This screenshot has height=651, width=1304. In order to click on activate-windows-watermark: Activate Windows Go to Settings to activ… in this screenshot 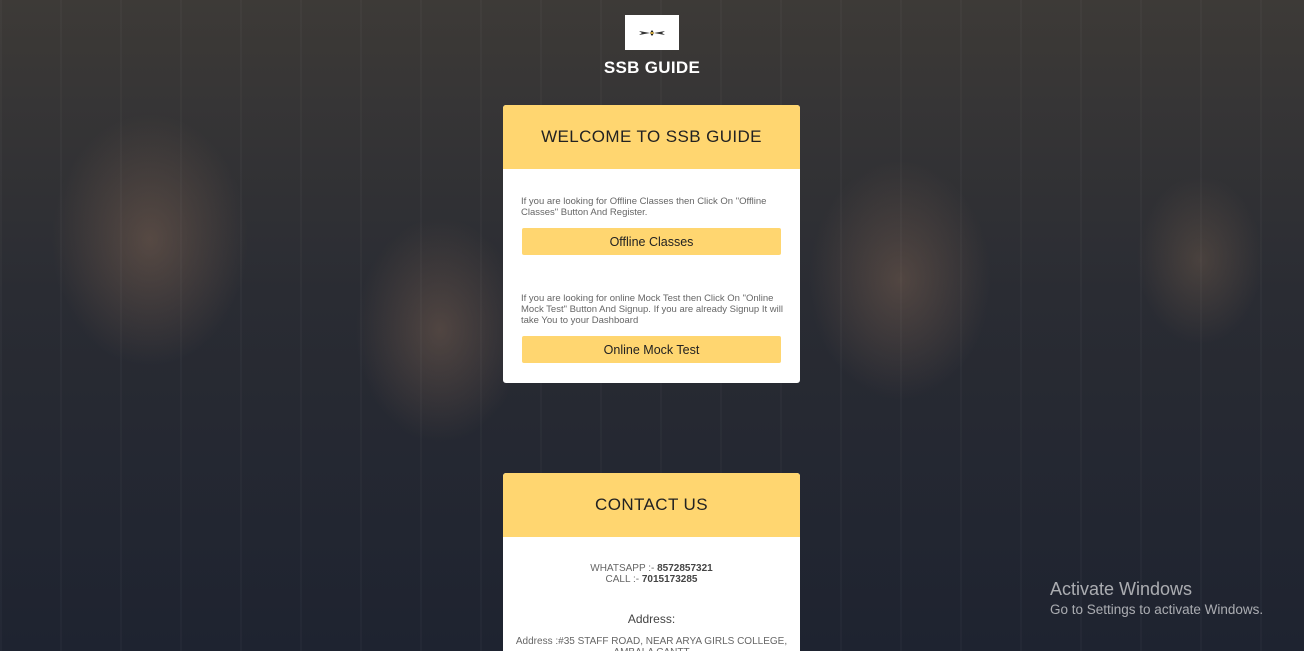, I will do `click(1156, 598)`.